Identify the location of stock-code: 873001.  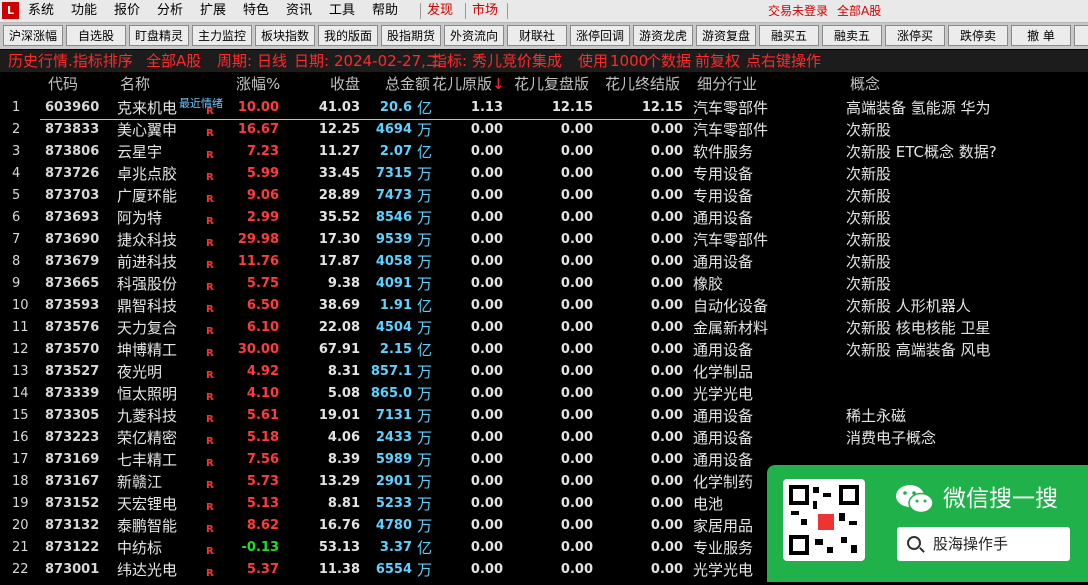
(72, 569).